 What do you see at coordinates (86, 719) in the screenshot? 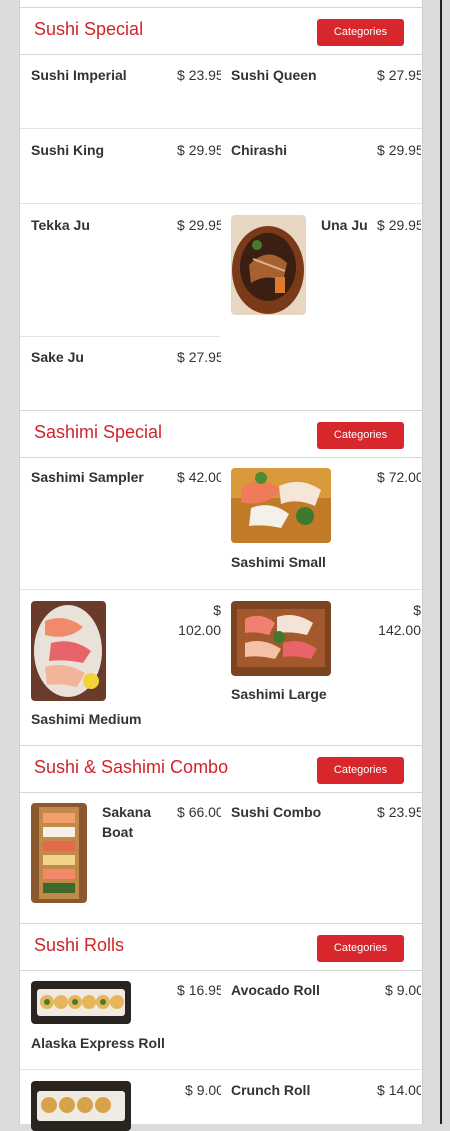
I see `item-name: Sashimi Medium` at bounding box center [86, 719].